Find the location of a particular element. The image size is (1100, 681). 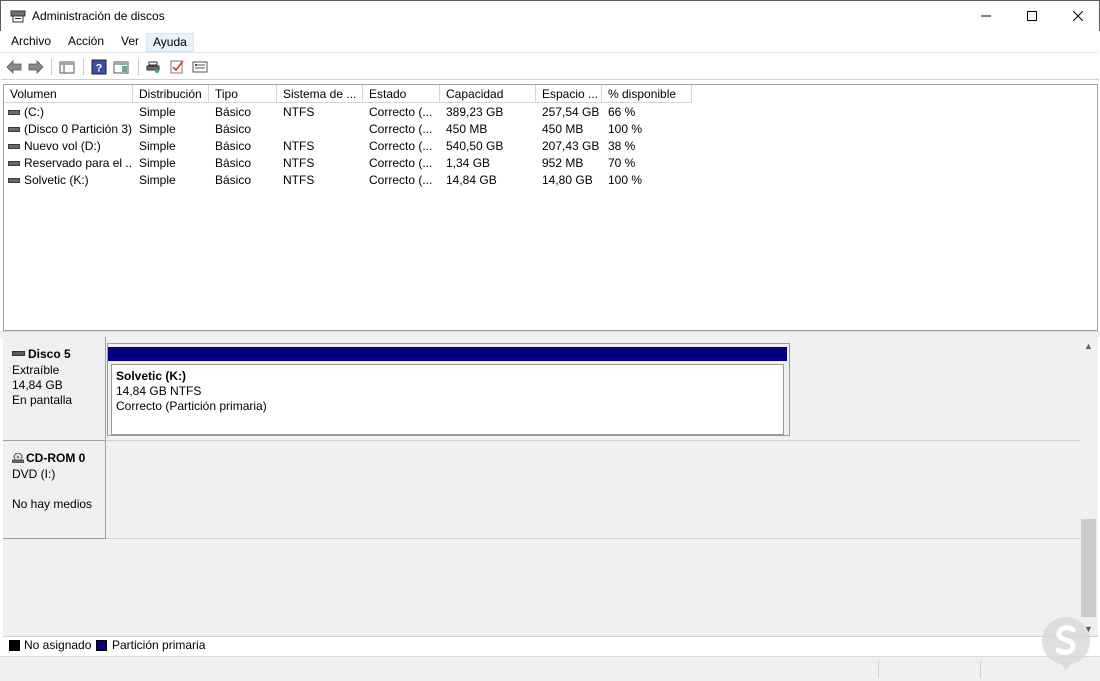

help-button: ? is located at coordinates (99, 66).